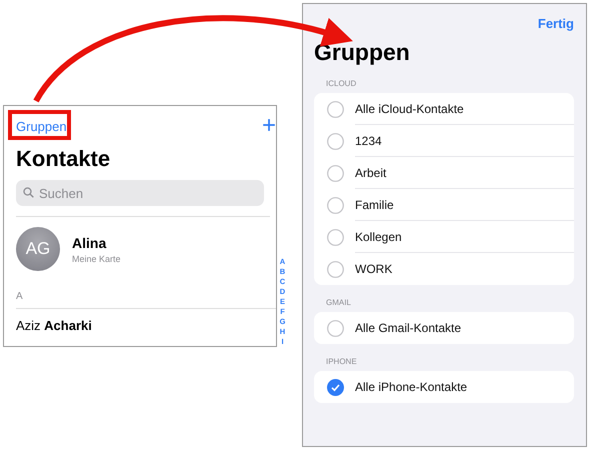 The width and height of the screenshot is (590, 452). What do you see at coordinates (20, 296) in the screenshot?
I see `section-letter: A` at bounding box center [20, 296].